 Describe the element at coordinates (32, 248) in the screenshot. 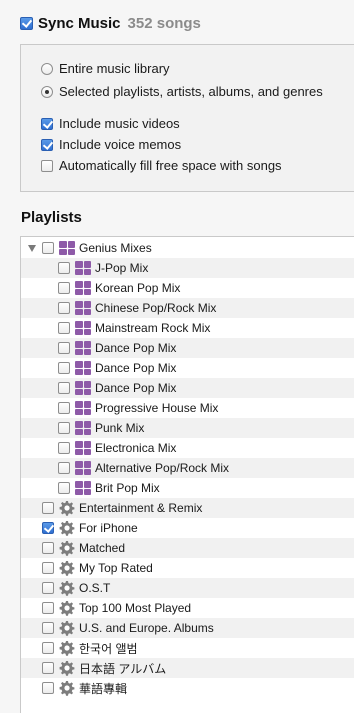

I see `disclosure-triangle-icon` at that location.